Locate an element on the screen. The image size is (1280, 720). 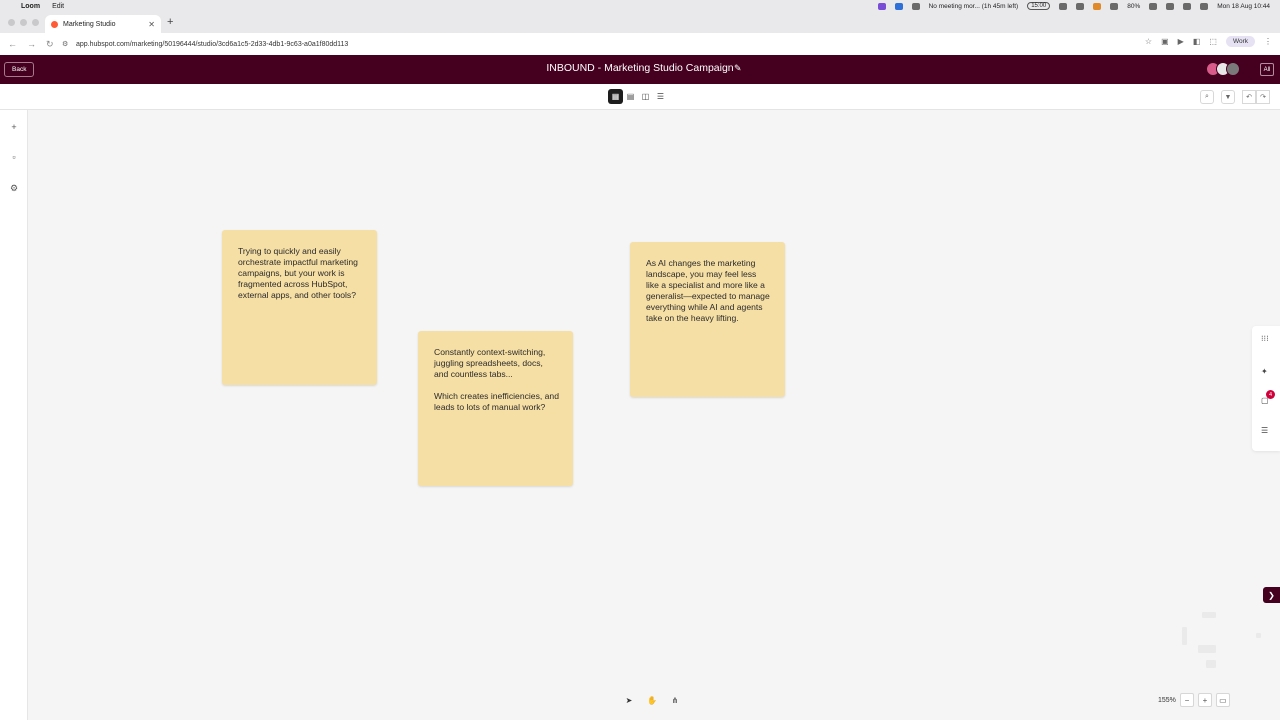
screen-record-icon is located at coordinates (898, 6).